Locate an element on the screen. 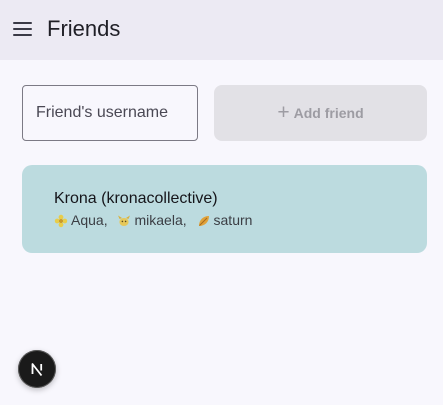 This screenshot has height=405, width=443. nextjs-logo-icon is located at coordinates (37, 370).